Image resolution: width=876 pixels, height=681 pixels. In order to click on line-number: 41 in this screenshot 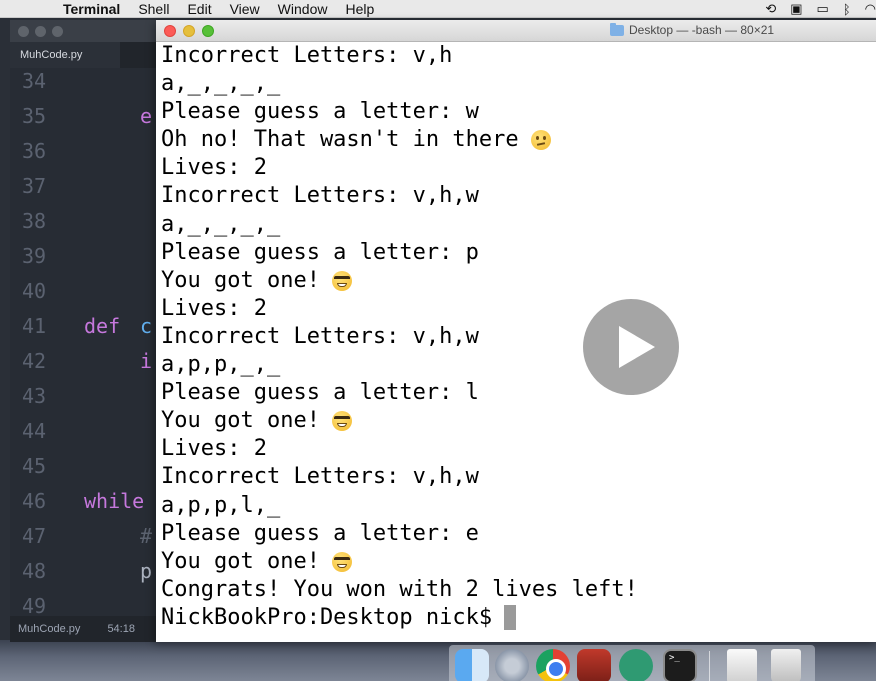, I will do `click(34, 326)`.